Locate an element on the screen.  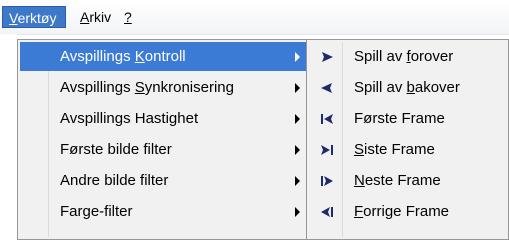
submenu-item-label: Spill av bakover is located at coordinates (407, 87).